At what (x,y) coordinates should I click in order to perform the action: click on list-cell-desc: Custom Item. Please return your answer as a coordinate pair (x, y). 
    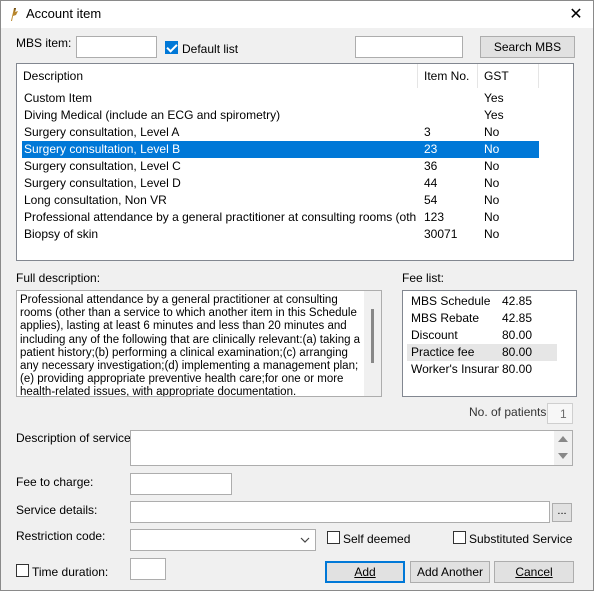
    Looking at the image, I should click on (58, 98).